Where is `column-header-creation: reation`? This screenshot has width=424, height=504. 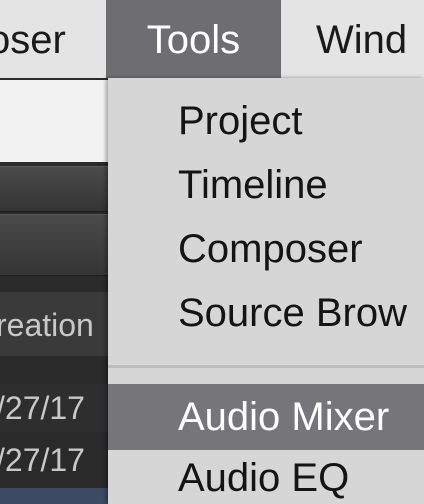
column-header-creation: reation is located at coordinates (54, 324).